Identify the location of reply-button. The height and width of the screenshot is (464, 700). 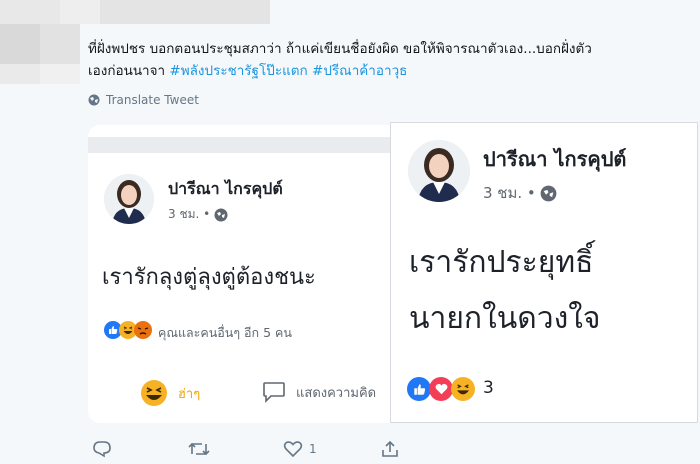
(105, 449).